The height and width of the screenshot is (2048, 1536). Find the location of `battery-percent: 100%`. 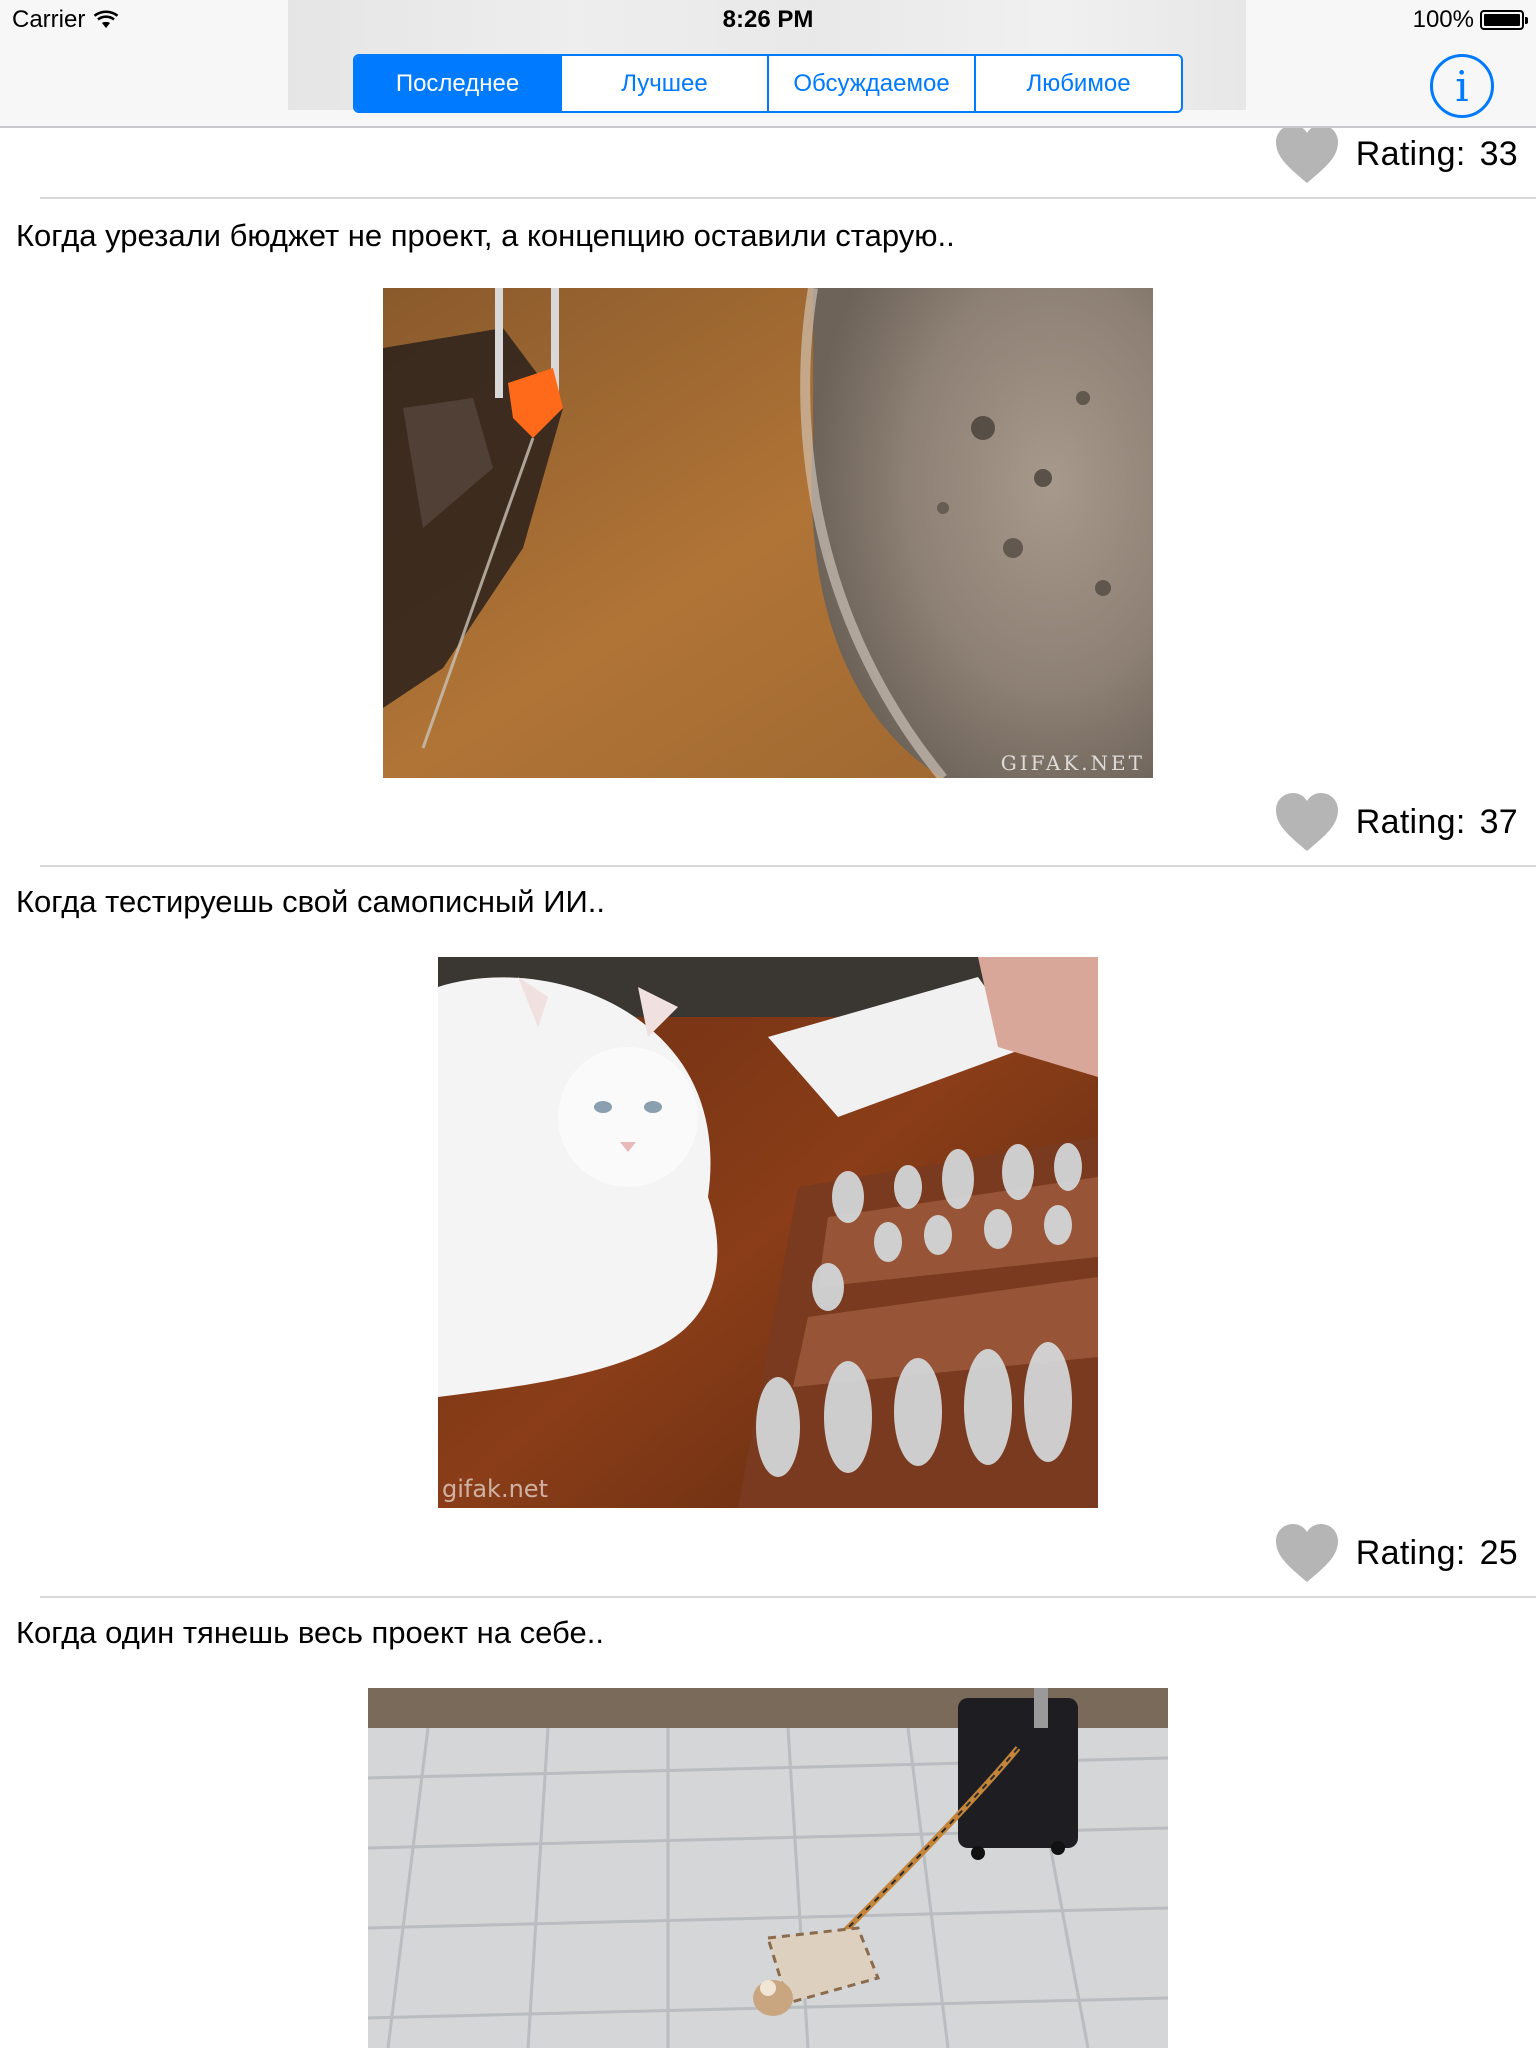

battery-percent: 100% is located at coordinates (1443, 19).